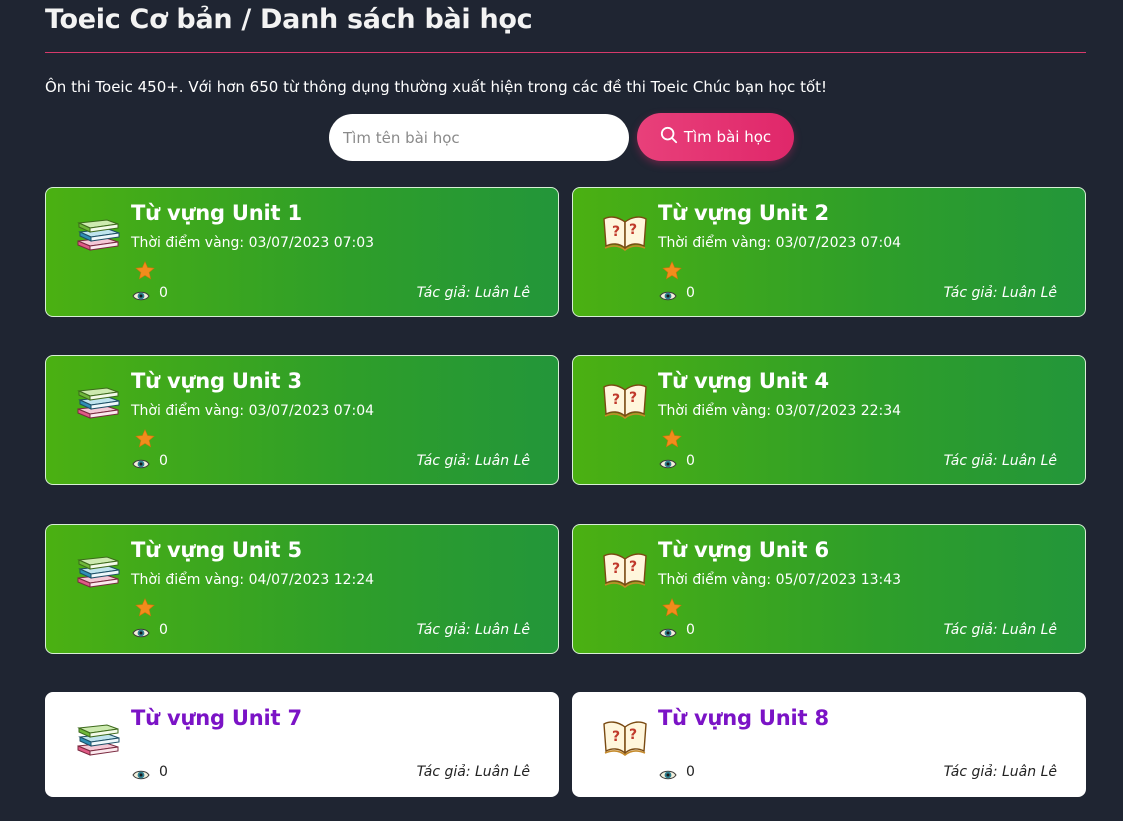 The width and height of the screenshot is (1123, 821). I want to click on lesson-golden-time: Thời điểm vàng: 03/07/2023 22:34, so click(780, 411).